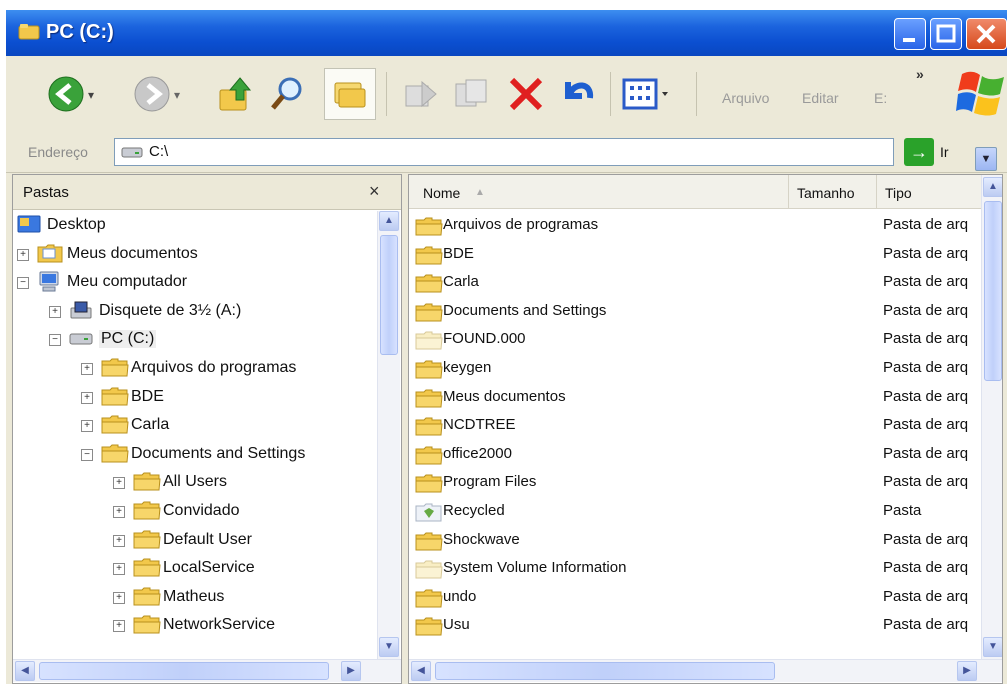 The width and height of the screenshot is (1007, 684). Describe the element at coordinates (694, 482) in the screenshot. I see `file-row: Program Files Pasta de arq` at that location.